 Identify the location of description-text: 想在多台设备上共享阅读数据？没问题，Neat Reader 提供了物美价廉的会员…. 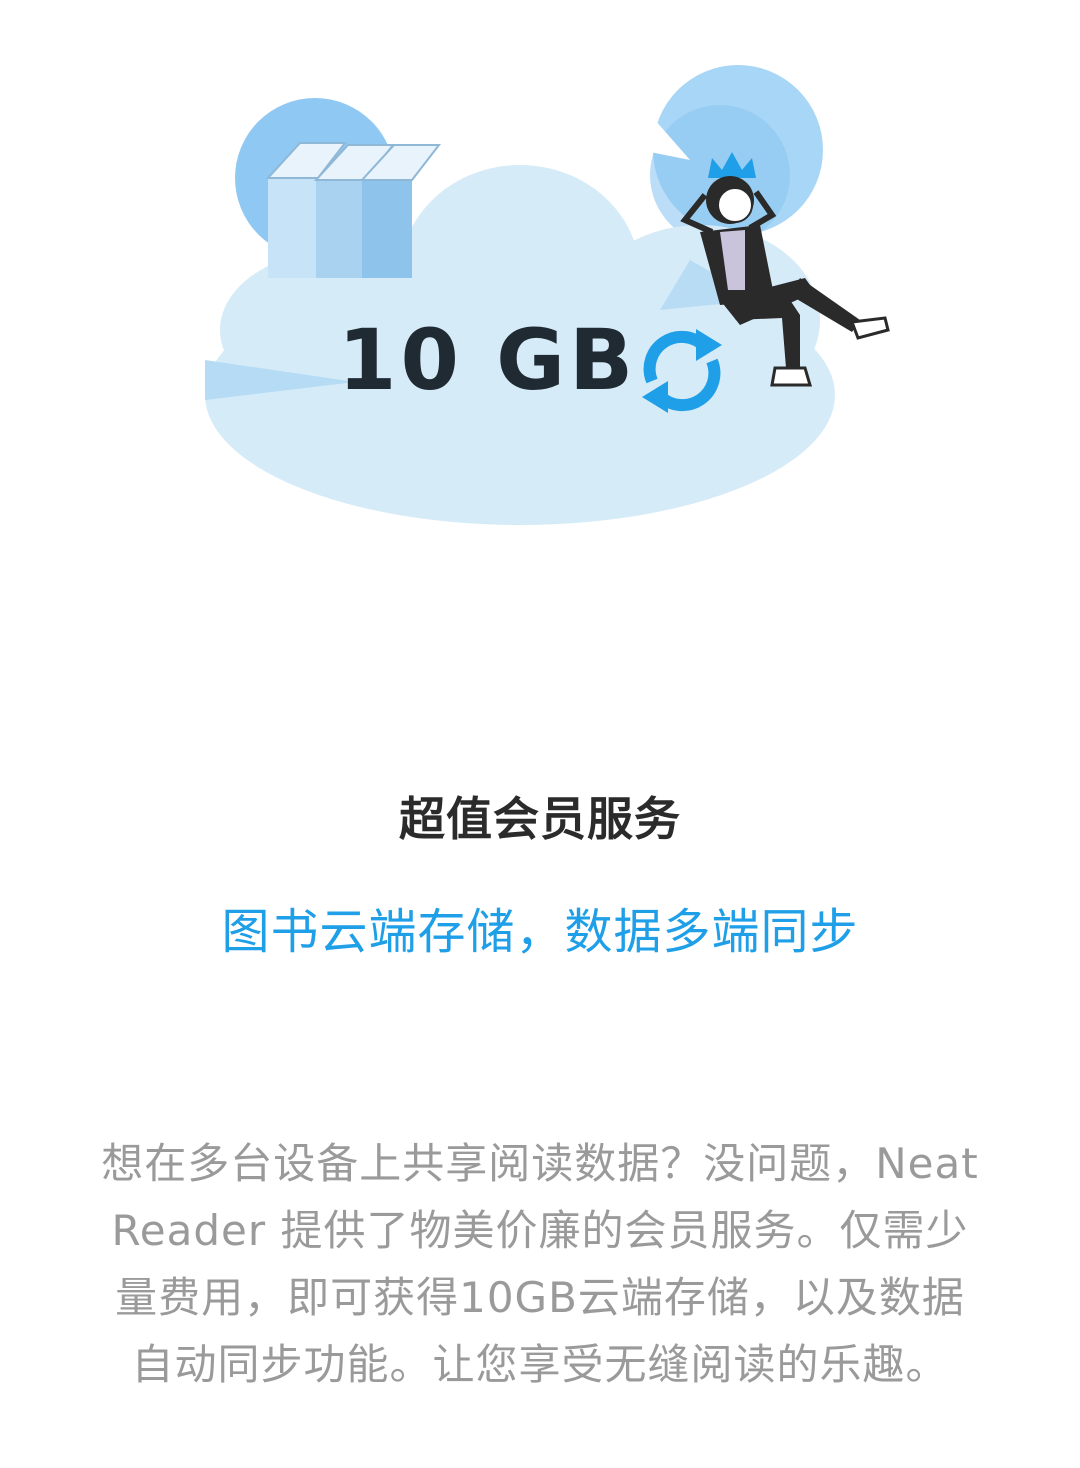
(540, 1264).